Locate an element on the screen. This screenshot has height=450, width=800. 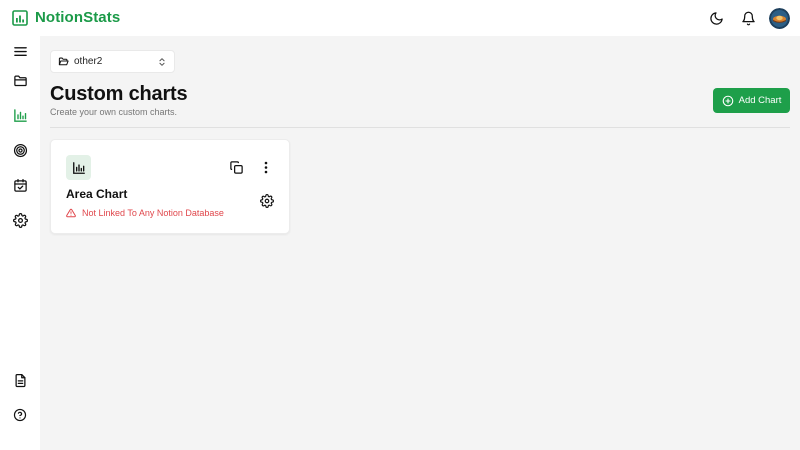
more-vertical-icon is located at coordinates (266, 167).